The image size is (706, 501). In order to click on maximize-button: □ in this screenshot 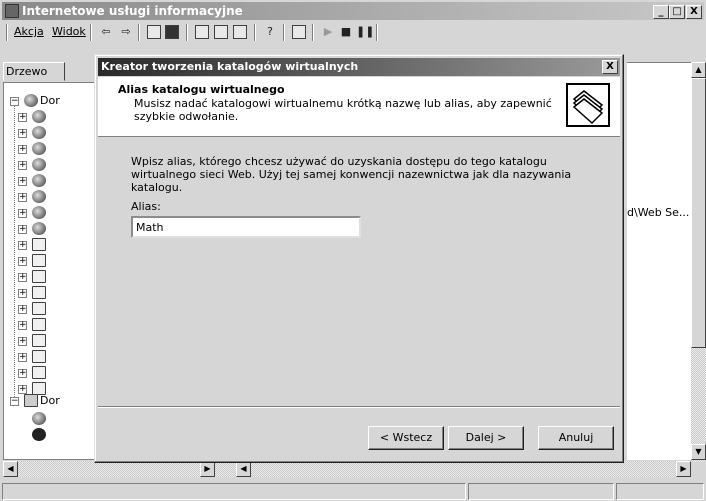, I will do `click(677, 12)`.